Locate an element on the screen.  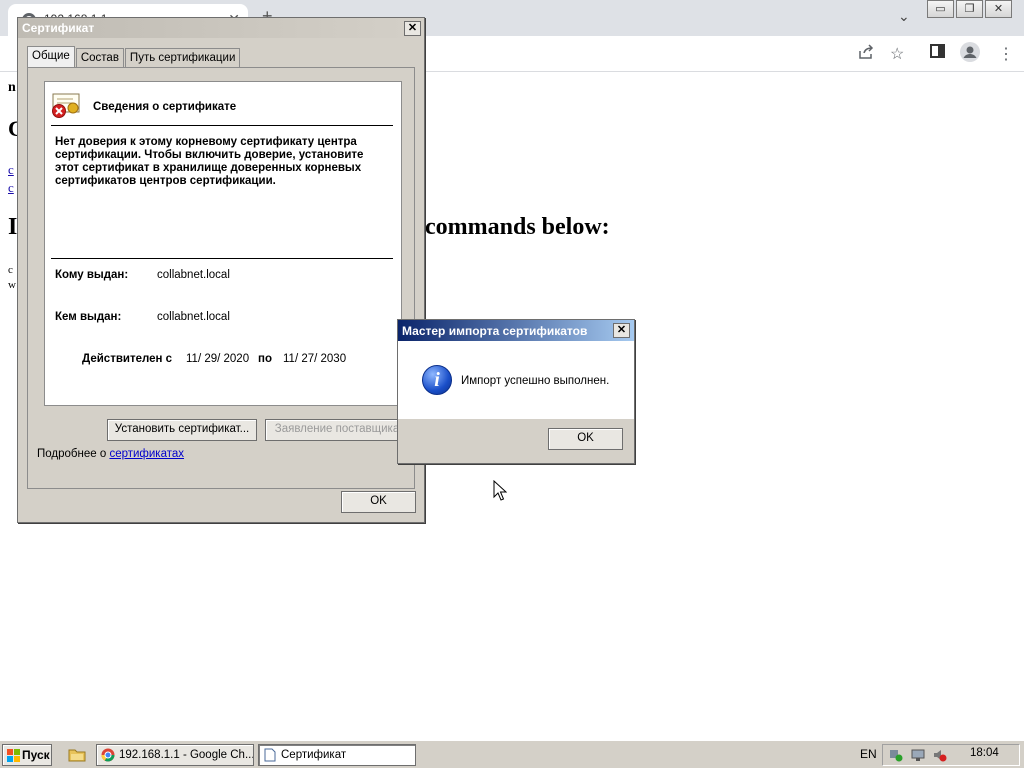
page-heading-2: commands below: is located at coordinates (517, 227).